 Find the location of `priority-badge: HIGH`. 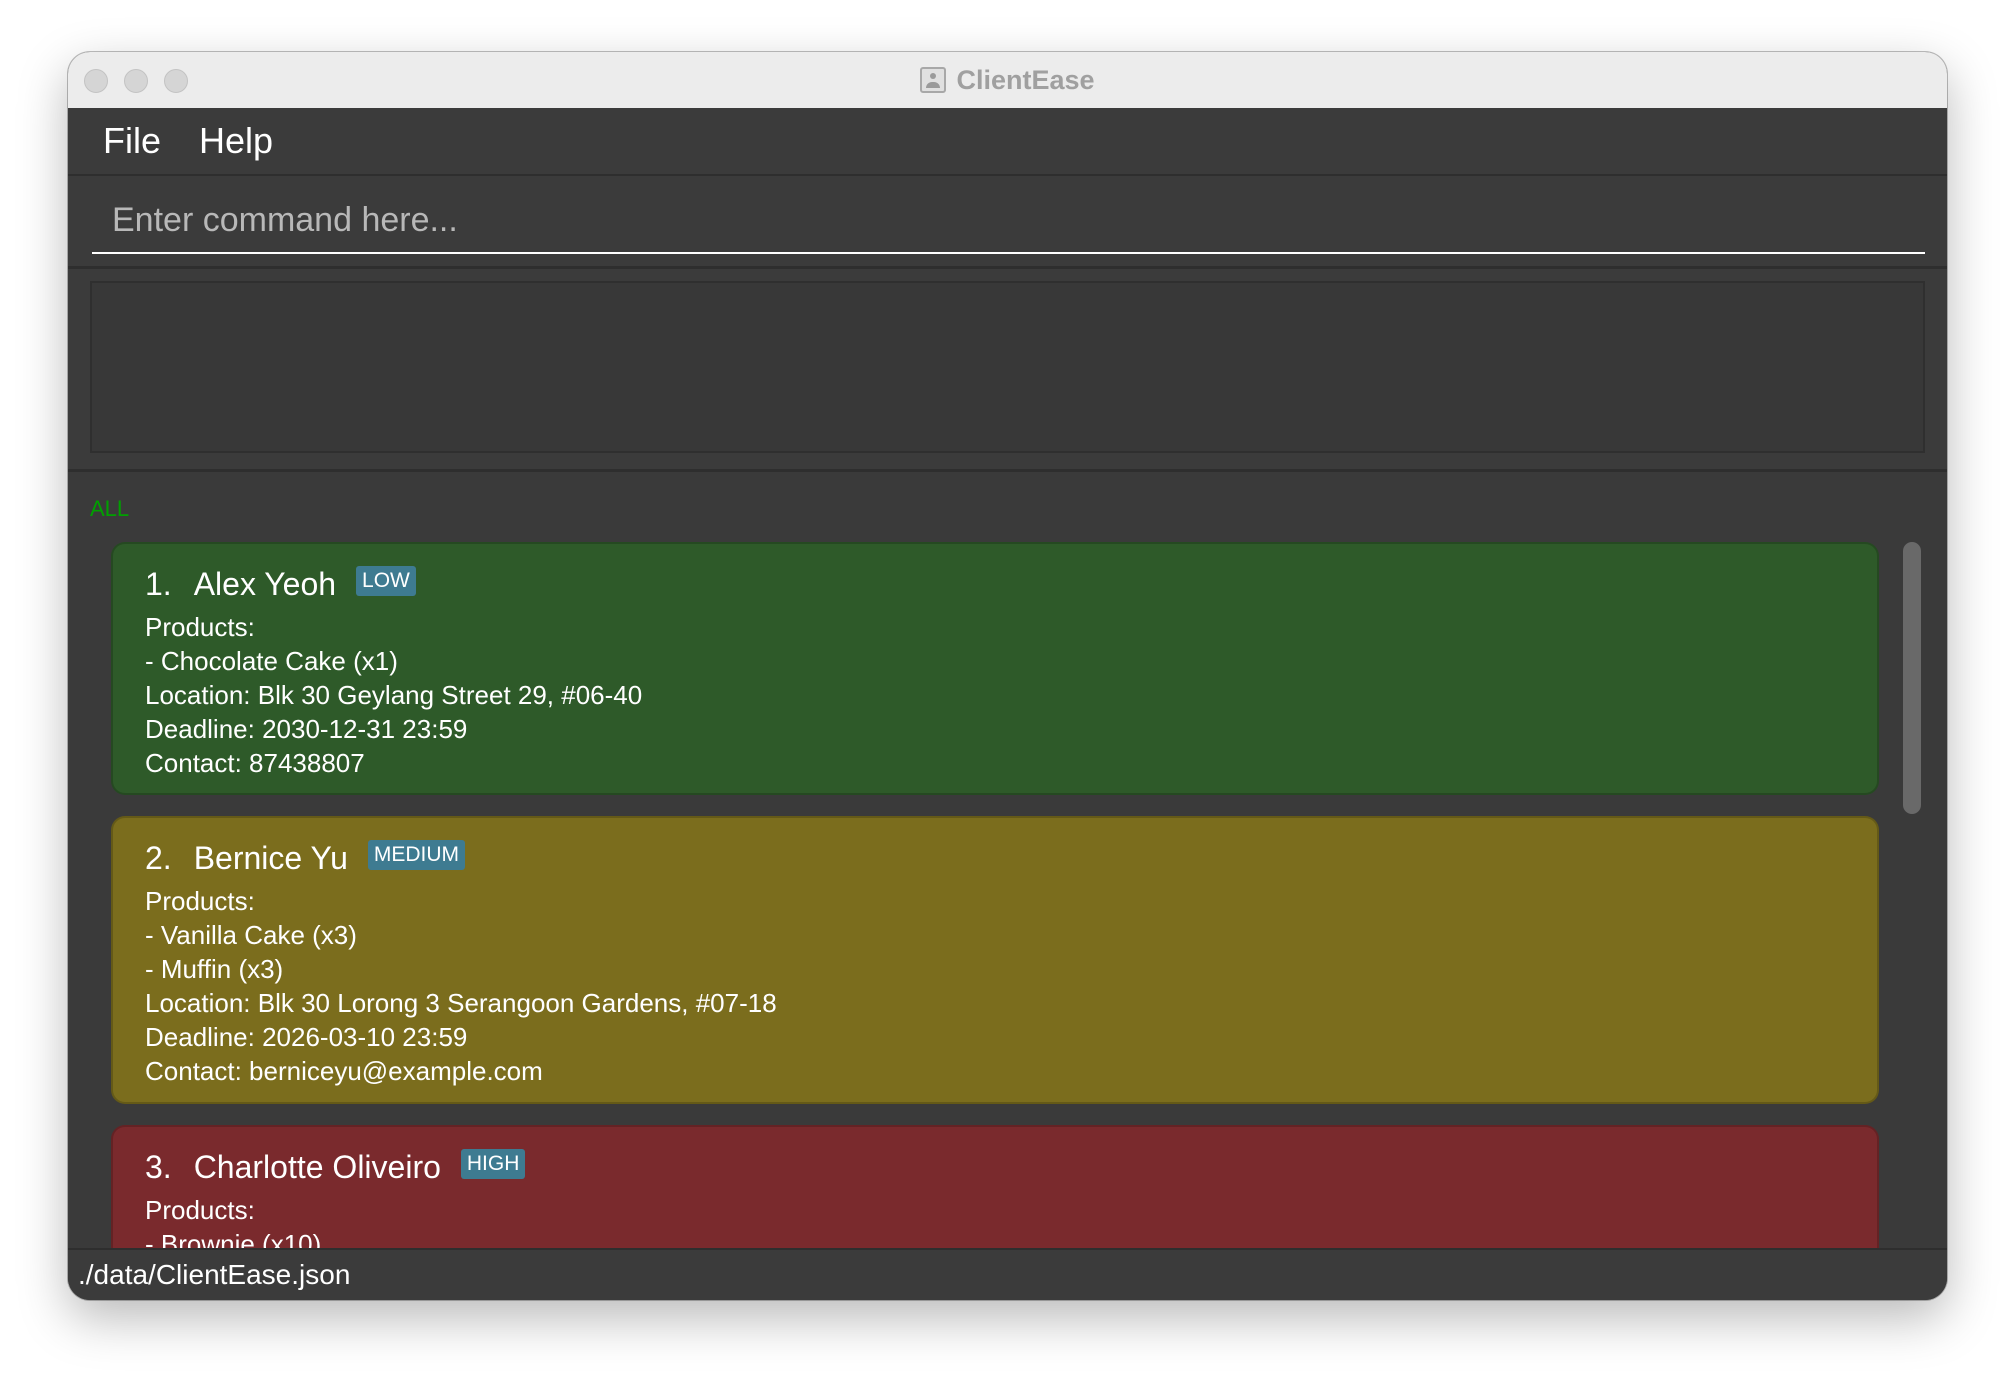

priority-badge: HIGH is located at coordinates (493, 1164).